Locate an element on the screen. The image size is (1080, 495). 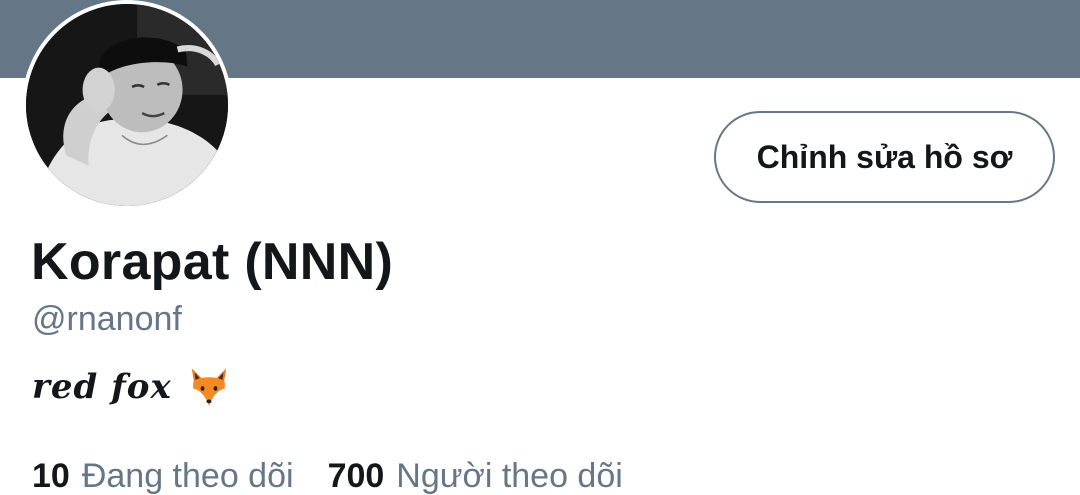
profile-stats: 10 Đang theo dõi 700 Người theo dõi is located at coordinates (327, 476).